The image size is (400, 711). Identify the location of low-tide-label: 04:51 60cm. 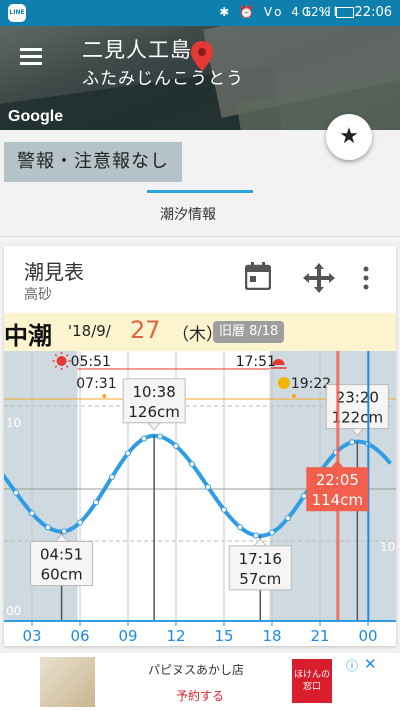
(62, 559).